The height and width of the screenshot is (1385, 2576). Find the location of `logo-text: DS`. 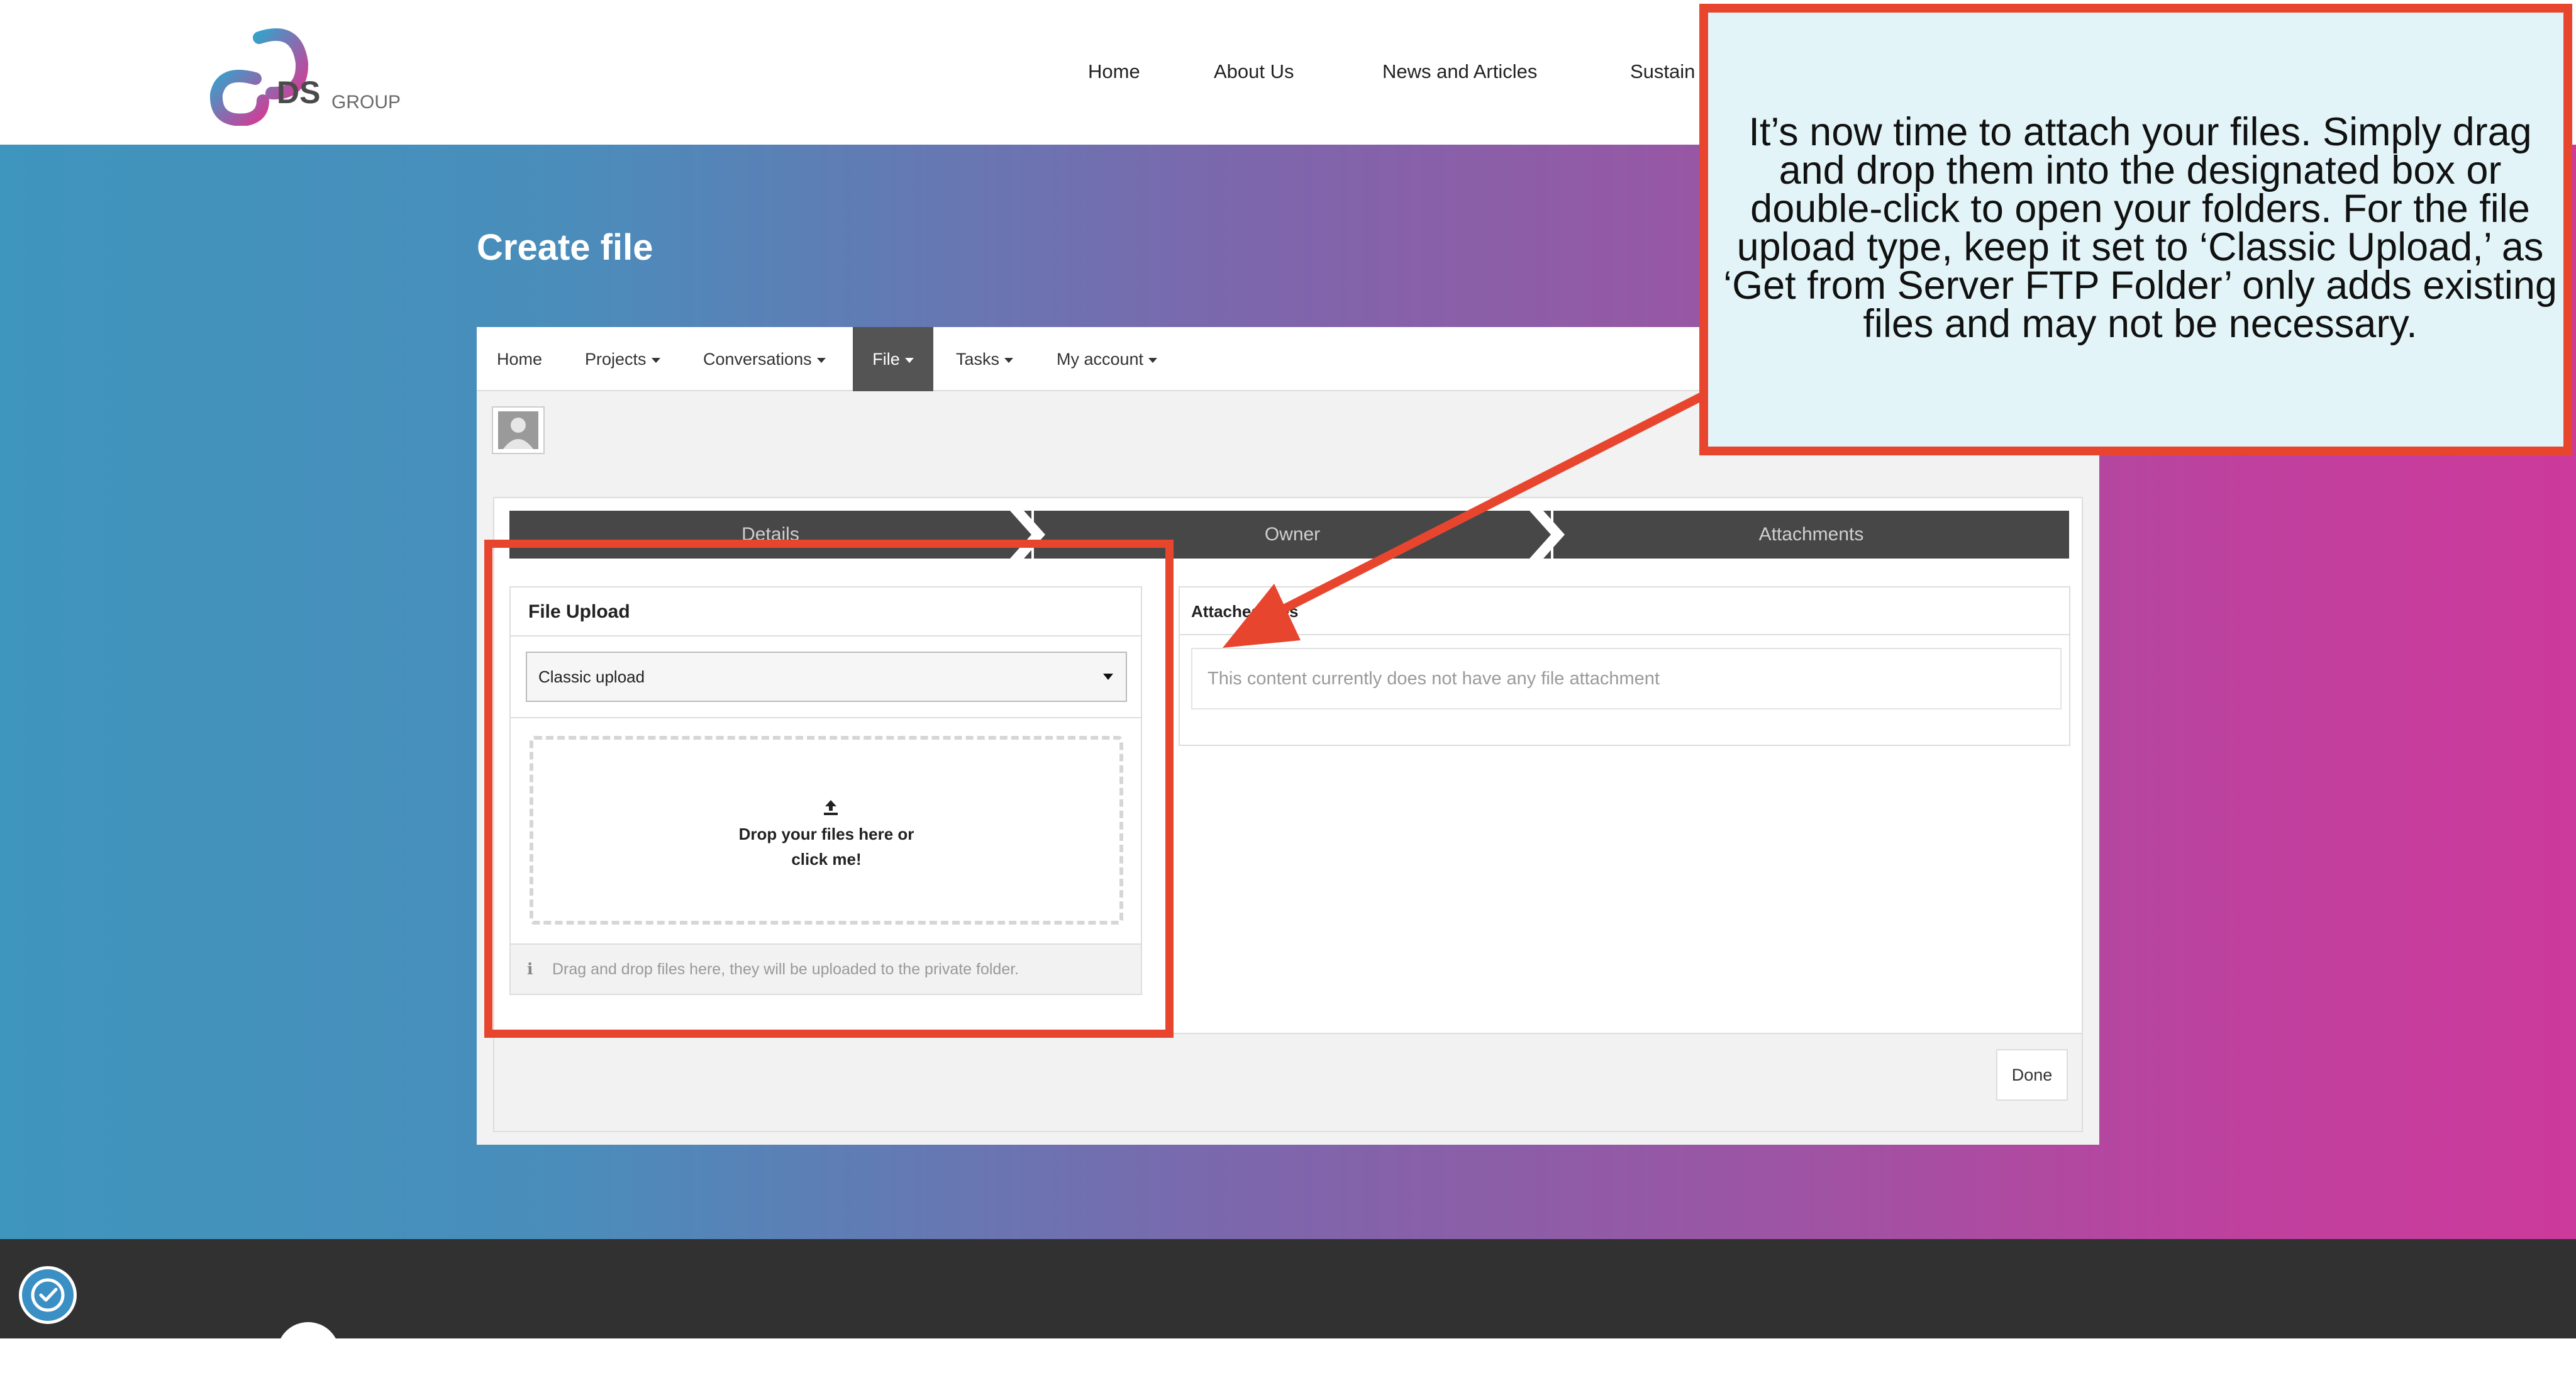

logo-text: DS is located at coordinates (299, 92).